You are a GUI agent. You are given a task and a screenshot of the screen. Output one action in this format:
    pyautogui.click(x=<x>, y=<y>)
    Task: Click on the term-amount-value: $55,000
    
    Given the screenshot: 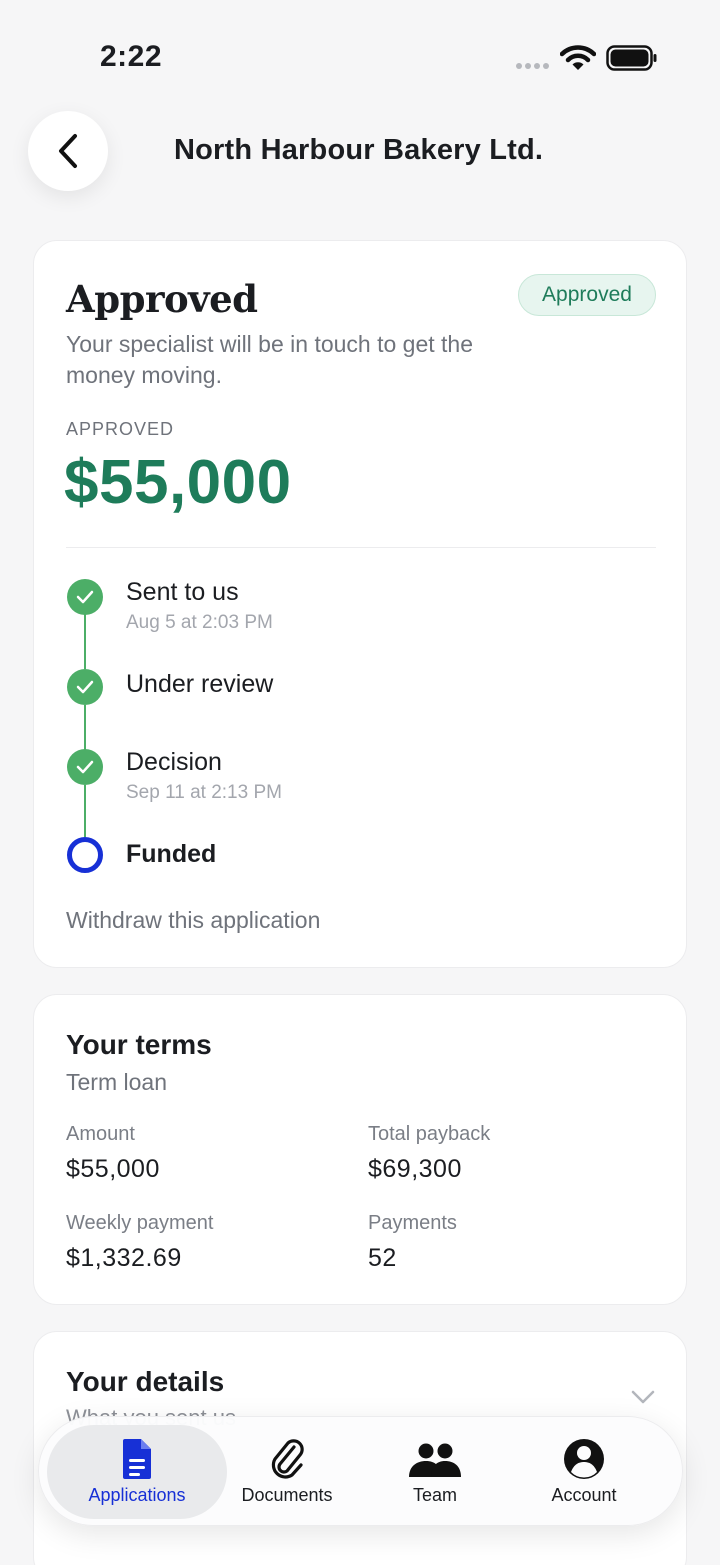 What is the action you would take?
    pyautogui.click(x=113, y=1169)
    